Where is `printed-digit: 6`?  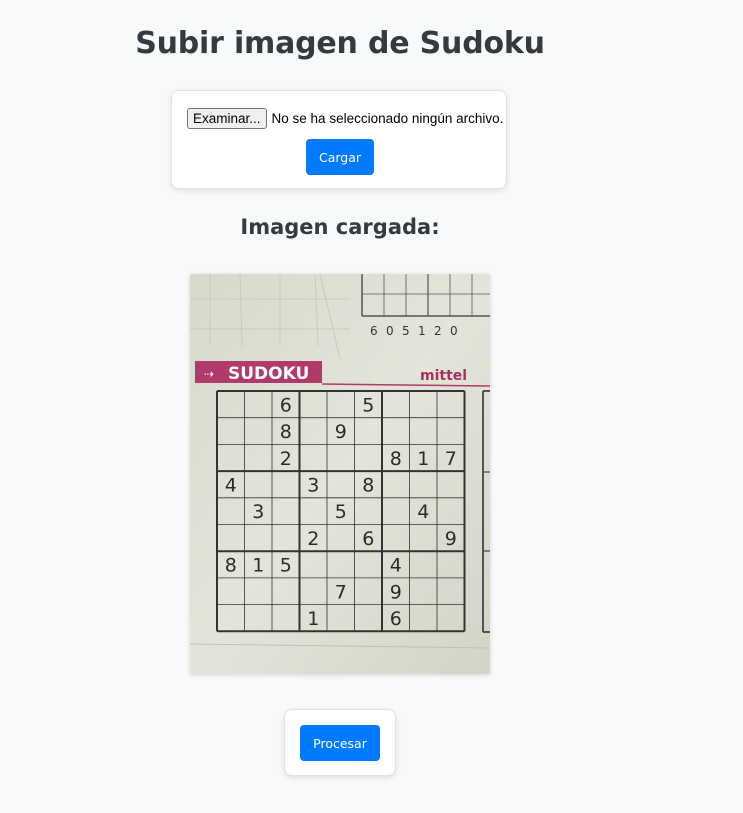 printed-digit: 6 is located at coordinates (374, 331).